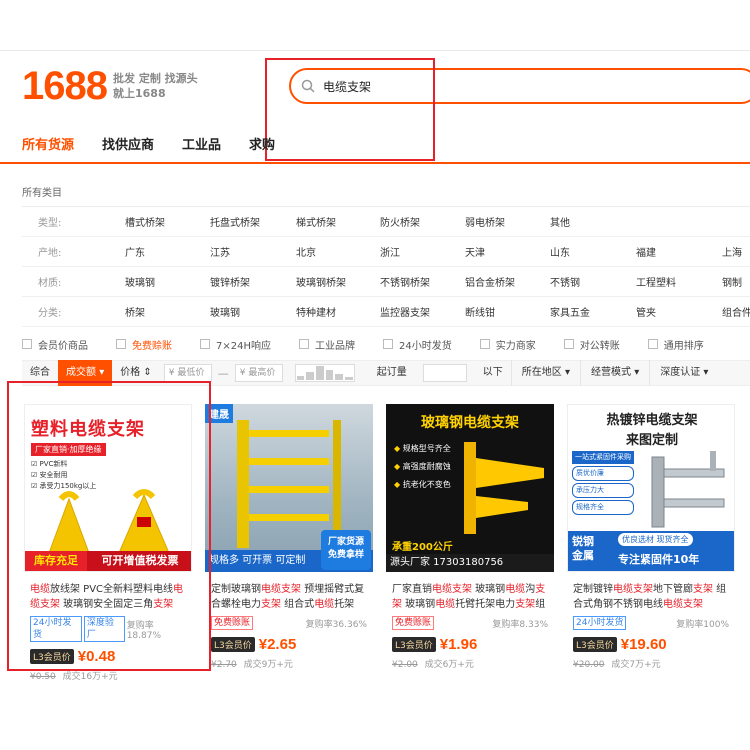 Image resolution: width=750 pixels, height=750 pixels. What do you see at coordinates (375, 163) in the screenshot?
I see `tab-bar-line` at bounding box center [375, 163].